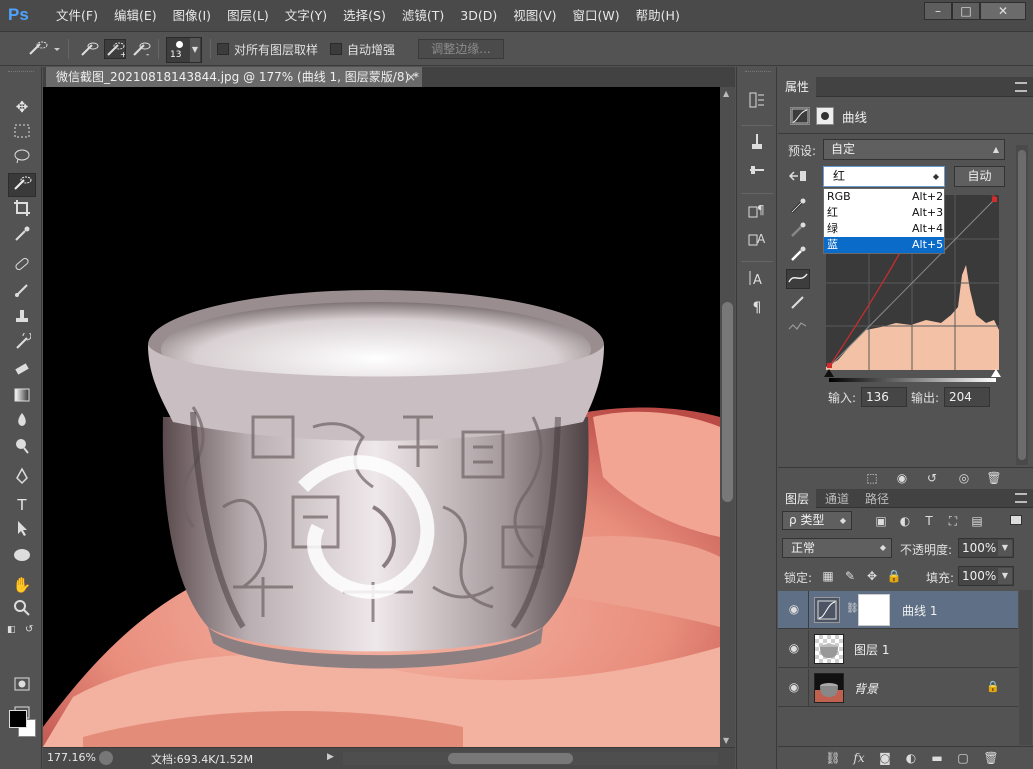 The image size is (1033, 769). What do you see at coordinates (1003, 11) in the screenshot?
I see `close-window-button: ✕` at bounding box center [1003, 11].